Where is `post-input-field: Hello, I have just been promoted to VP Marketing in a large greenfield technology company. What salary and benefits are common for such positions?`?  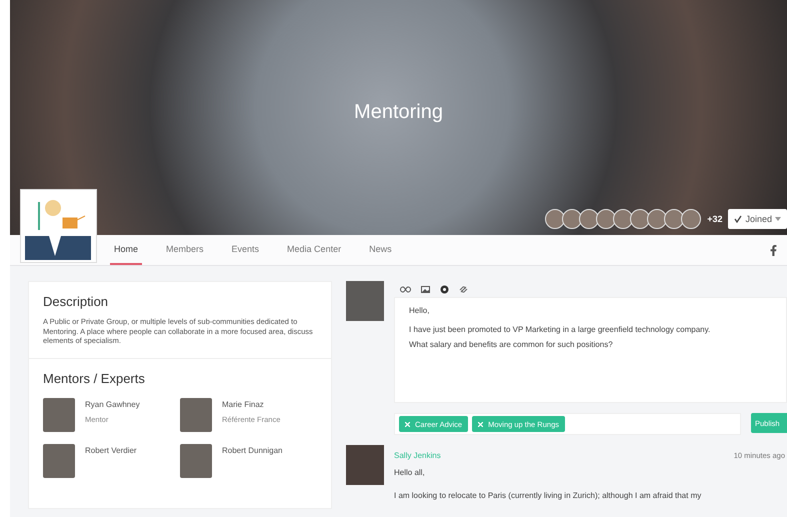
post-input-field: Hello, I have just been promoted to VP Marketing in a large greenfield technology company. What salary and benefits are common for such positions? is located at coordinates (590, 350).